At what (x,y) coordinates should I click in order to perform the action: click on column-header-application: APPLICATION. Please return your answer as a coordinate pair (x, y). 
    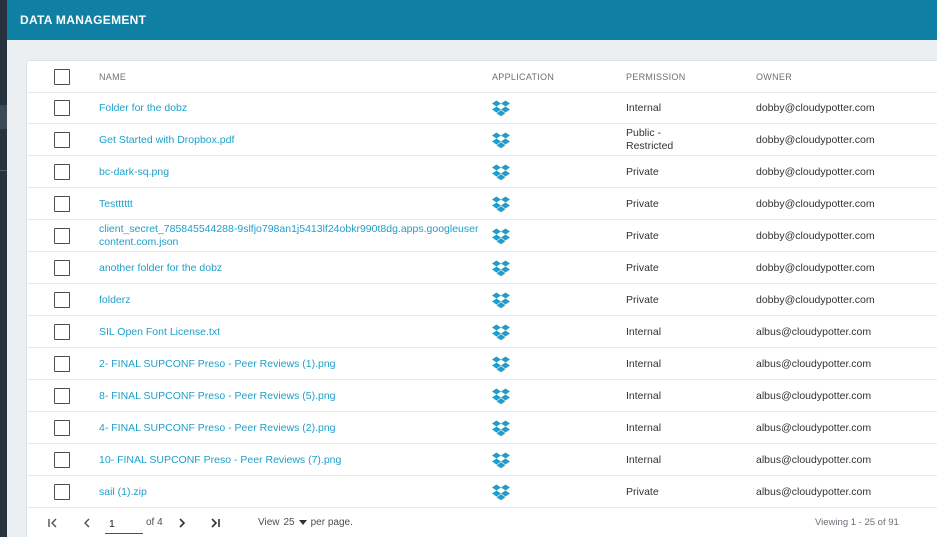
    Looking at the image, I should click on (552, 77).